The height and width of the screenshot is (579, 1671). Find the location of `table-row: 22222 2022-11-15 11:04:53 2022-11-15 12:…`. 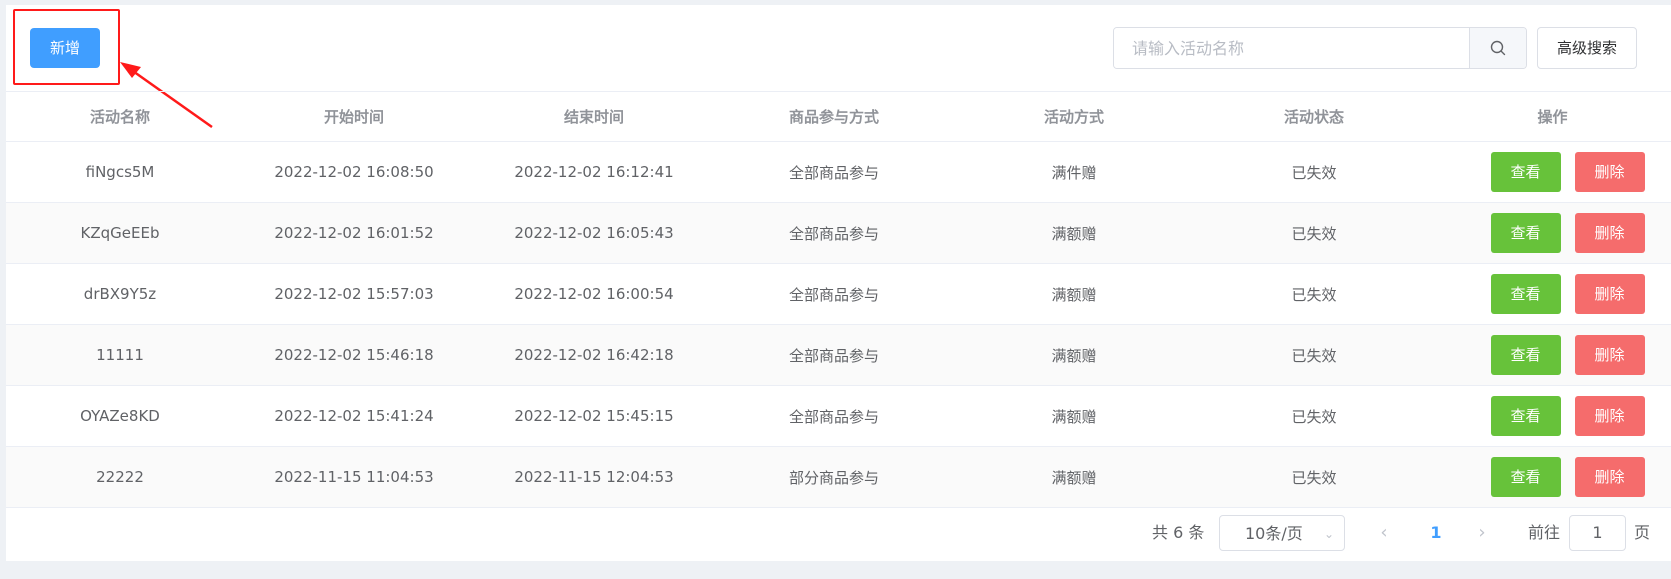

table-row: 22222 2022-11-15 11:04:53 2022-11-15 12:… is located at coordinates (838, 477).